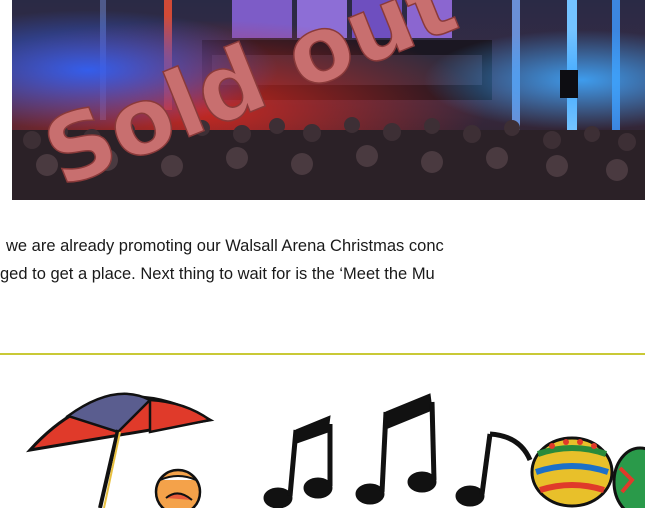 The image size is (645, 508). I want to click on maracas-icon, so click(587, 472).